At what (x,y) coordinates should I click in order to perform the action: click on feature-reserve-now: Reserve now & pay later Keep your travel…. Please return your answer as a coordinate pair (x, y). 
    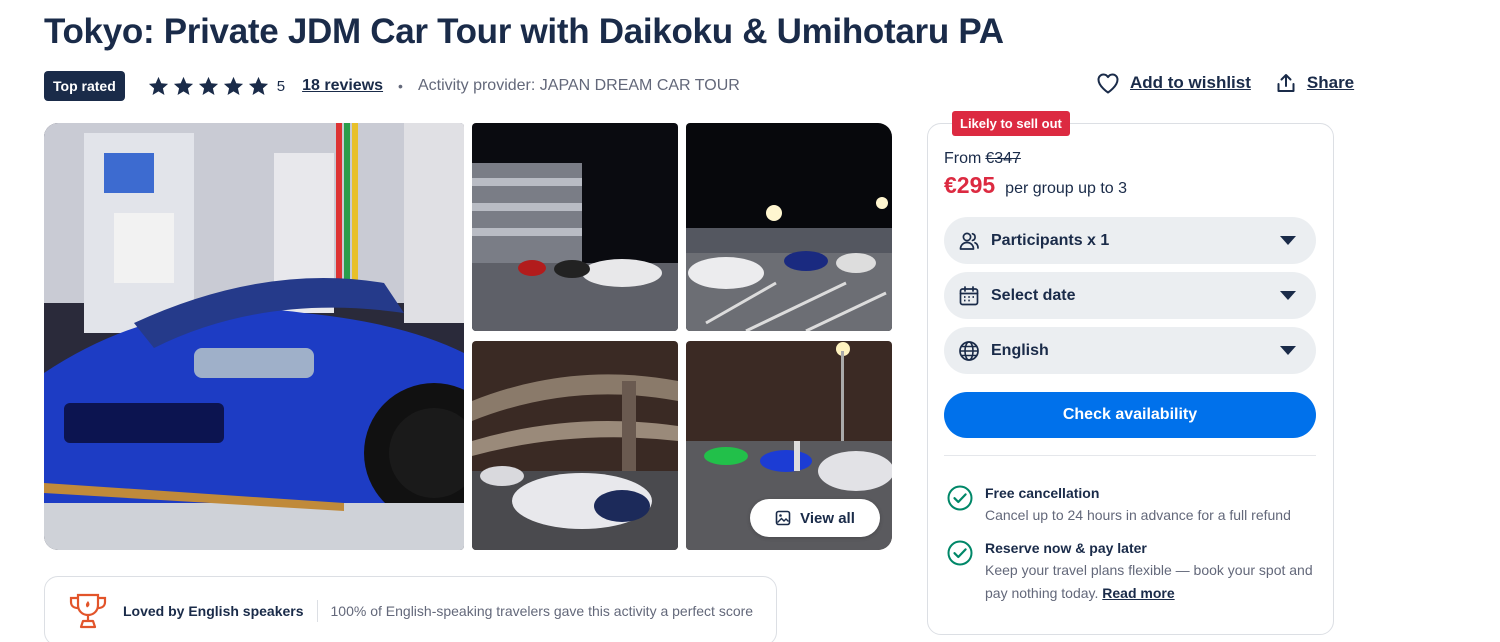
    Looking at the image, I should click on (1131, 572).